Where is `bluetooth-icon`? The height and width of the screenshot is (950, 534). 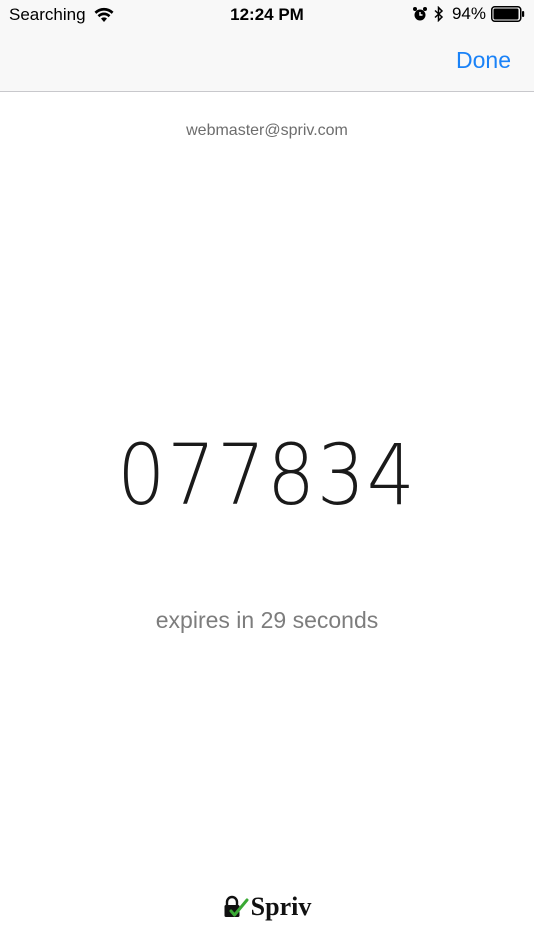 bluetooth-icon is located at coordinates (439, 14).